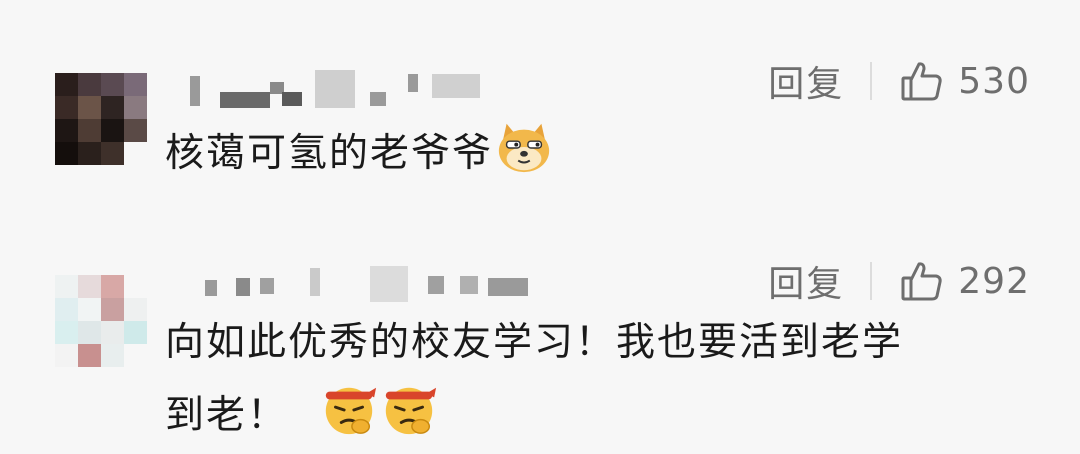  Describe the element at coordinates (994, 281) in the screenshot. I see `like-count: 292` at that location.